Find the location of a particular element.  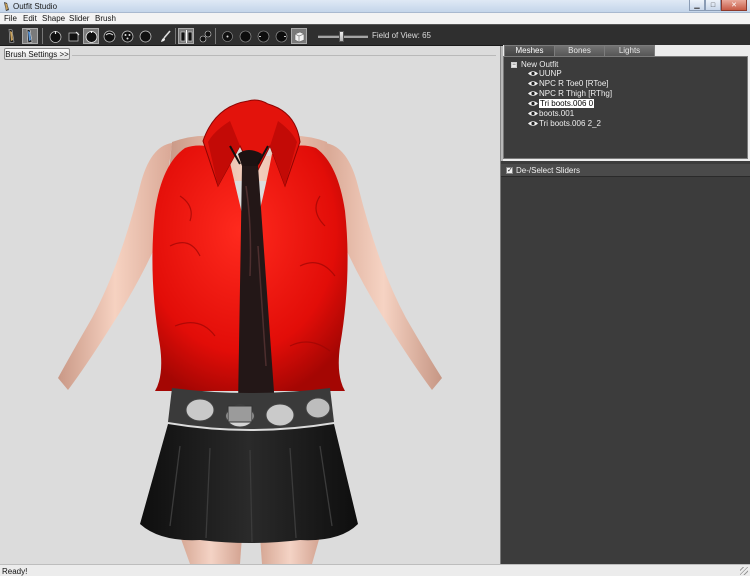

brush-size-xl-icon is located at coordinates (281, 36).